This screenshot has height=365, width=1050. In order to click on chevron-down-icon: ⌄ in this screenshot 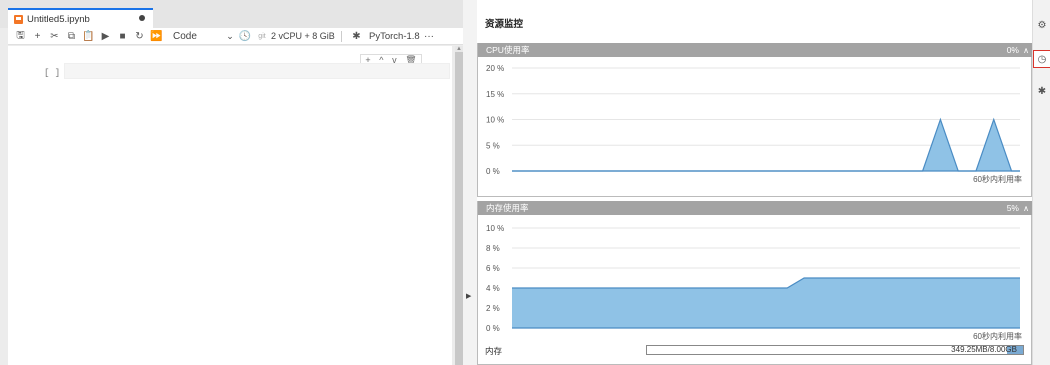, I will do `click(230, 36)`.